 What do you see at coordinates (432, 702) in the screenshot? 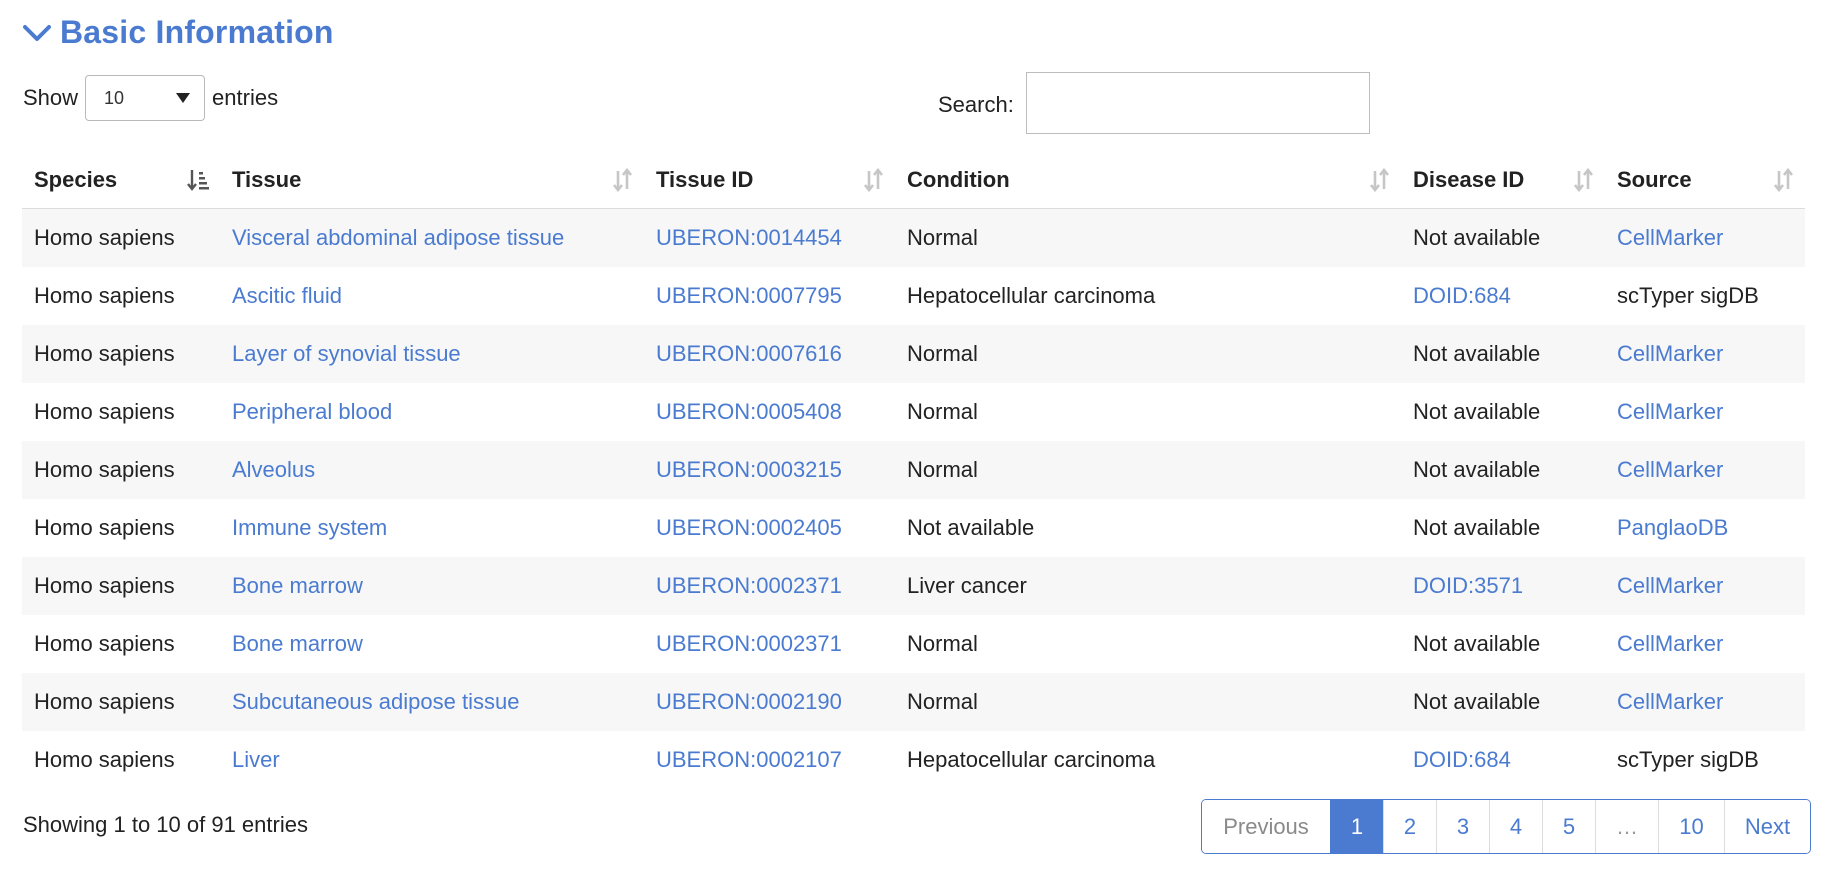
I see `tissue-link: Subcutaneous adipose tissue` at bounding box center [432, 702].